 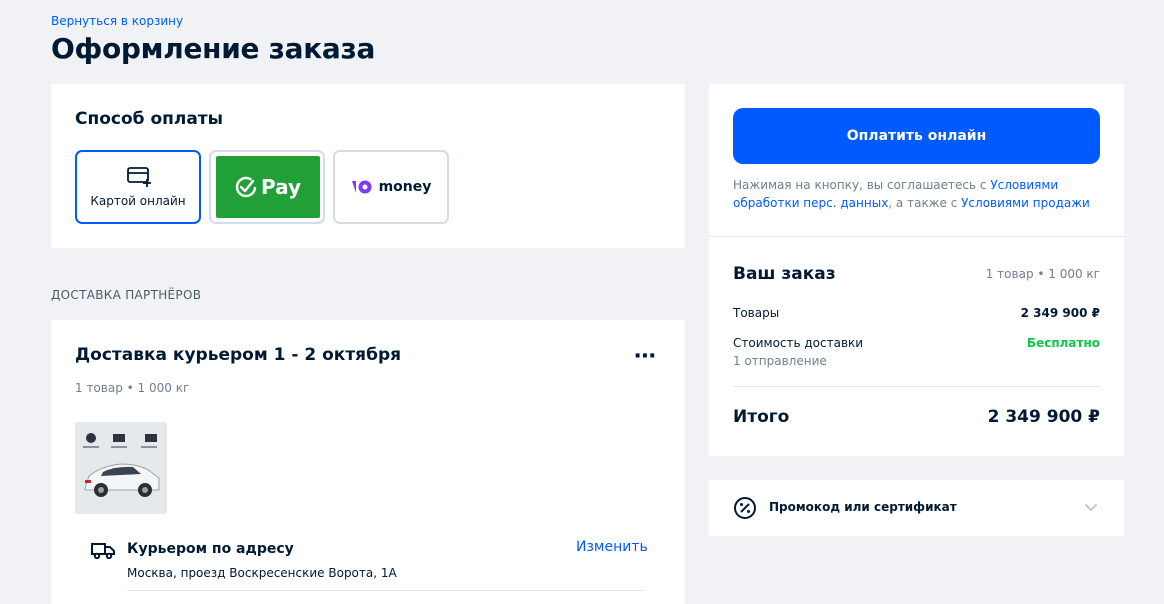 I want to click on delivery-address: Москва, проезд Воскресенские Ворота, 1А, so click(x=262, y=573).